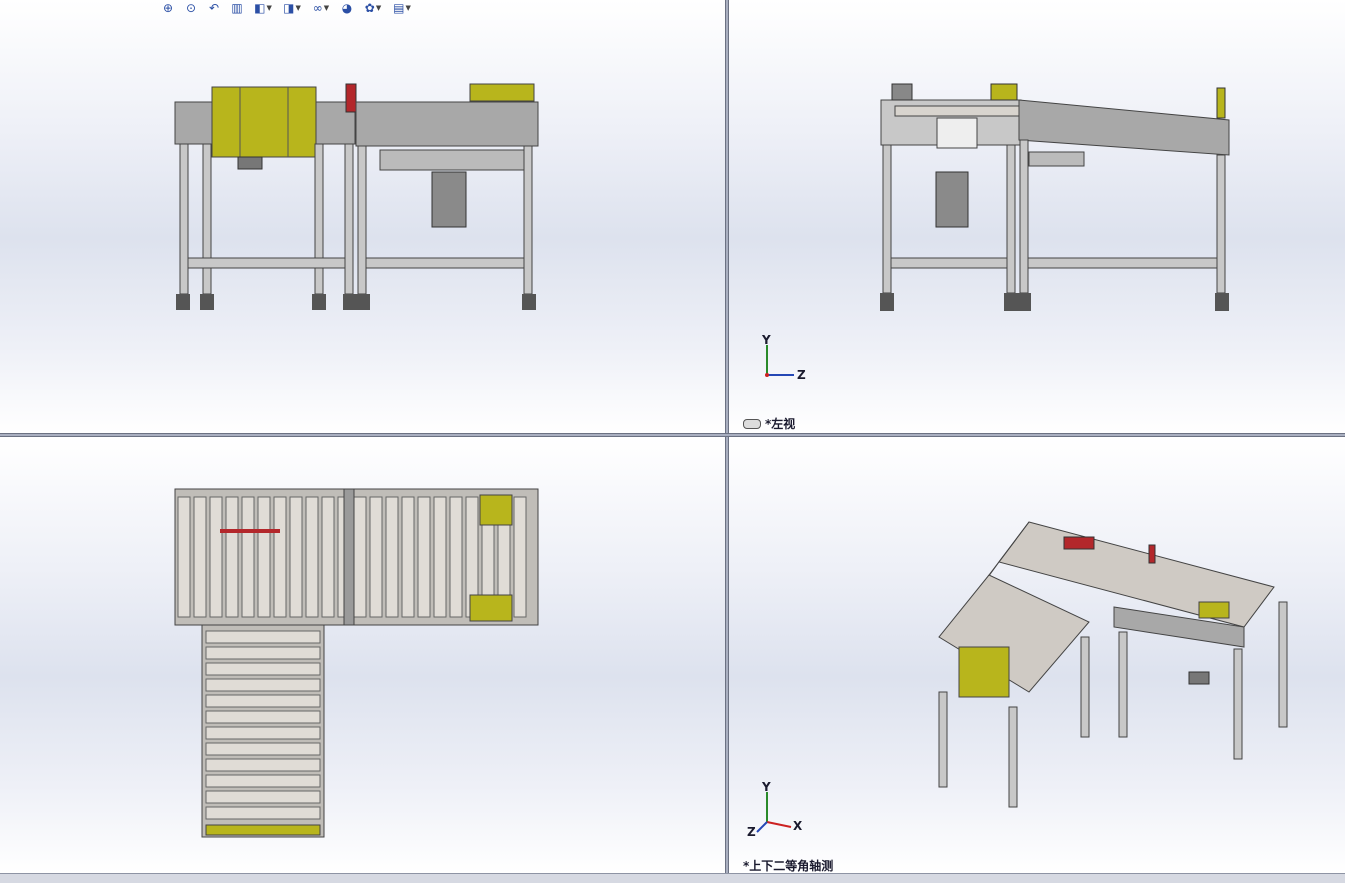  What do you see at coordinates (1022, 677) in the screenshot?
I see `isometric-view-model` at bounding box center [1022, 677].